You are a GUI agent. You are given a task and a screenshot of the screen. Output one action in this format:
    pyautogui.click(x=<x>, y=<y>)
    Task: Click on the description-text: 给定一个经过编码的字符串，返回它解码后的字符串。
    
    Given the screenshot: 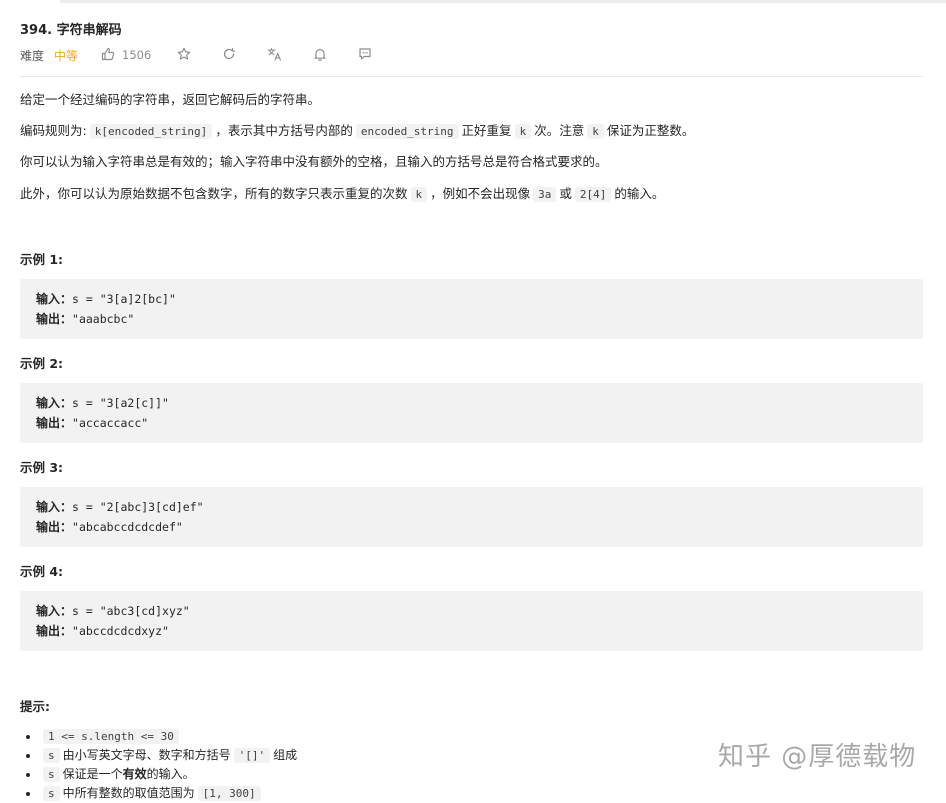 What is the action you would take?
    pyautogui.click(x=170, y=99)
    